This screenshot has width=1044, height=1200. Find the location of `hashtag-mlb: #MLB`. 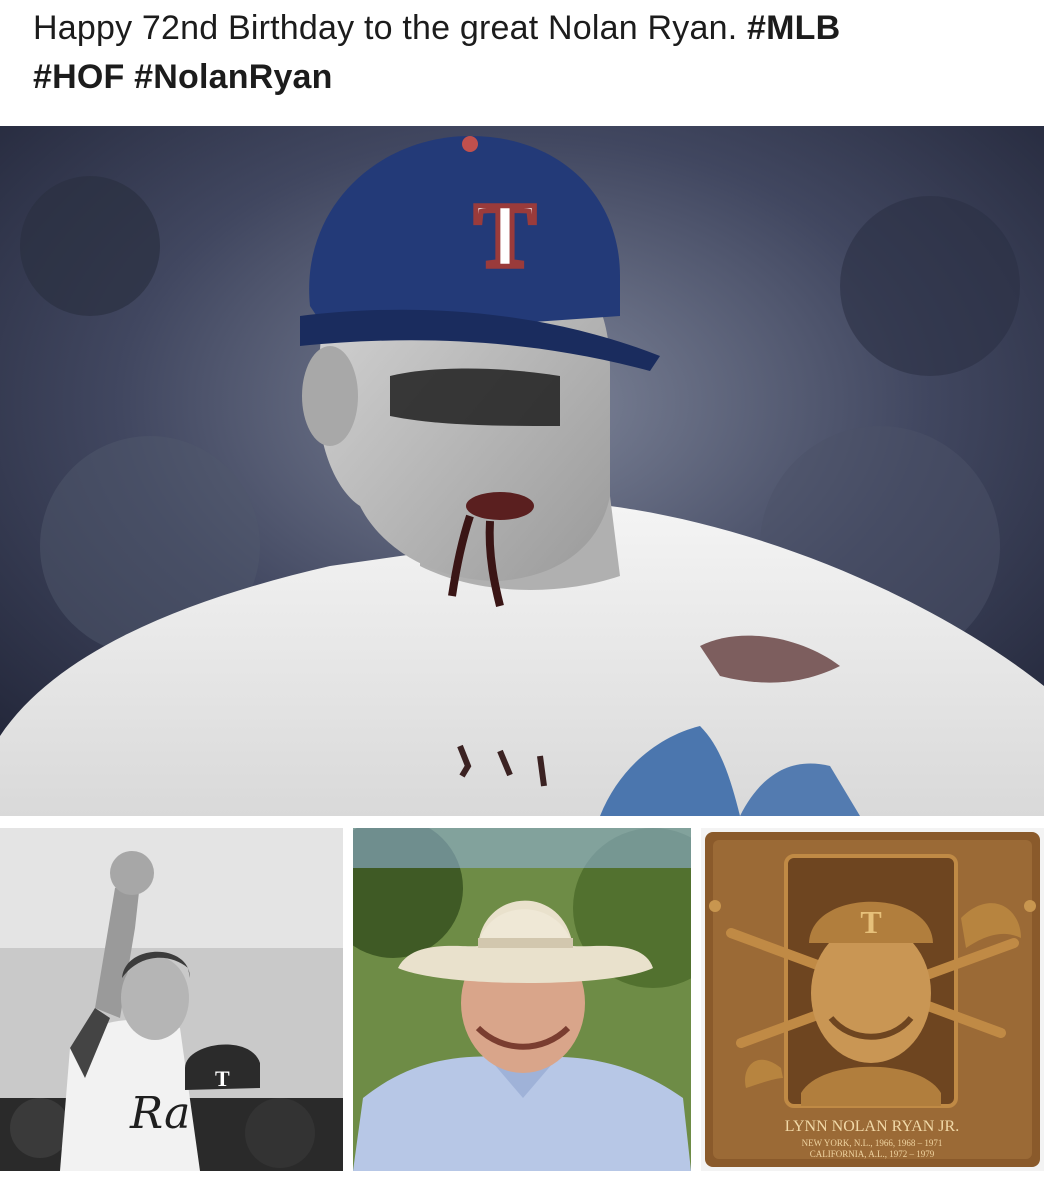

hashtag-mlb: #MLB is located at coordinates (793, 28).